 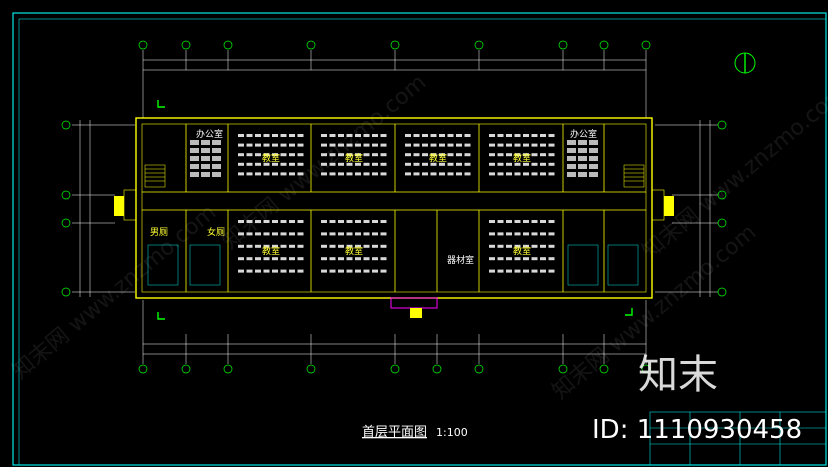 I want to click on desk-grid: 教室 教室 教室 教室教室 教室 教室, so click(x=394, y=203).